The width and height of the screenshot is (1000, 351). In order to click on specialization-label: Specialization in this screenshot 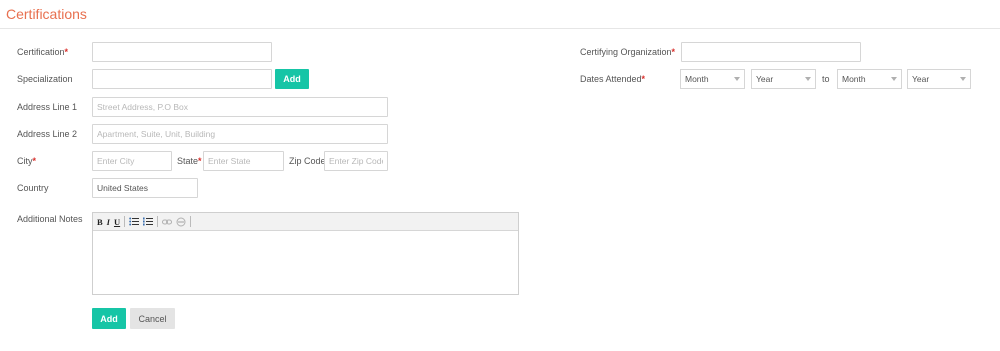, I will do `click(45, 79)`.